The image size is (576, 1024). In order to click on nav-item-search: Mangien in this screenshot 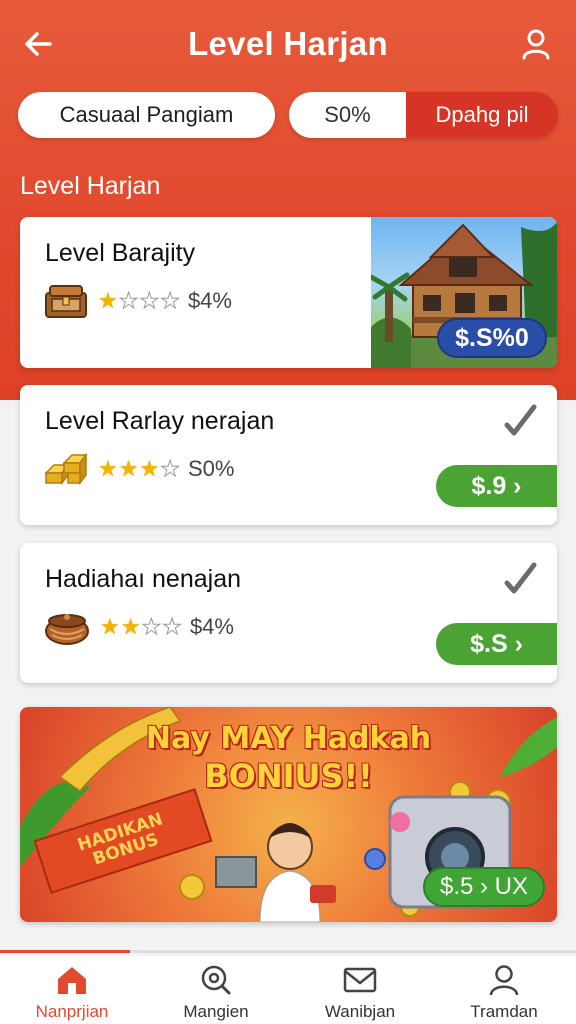, I will do `click(216, 990)`.